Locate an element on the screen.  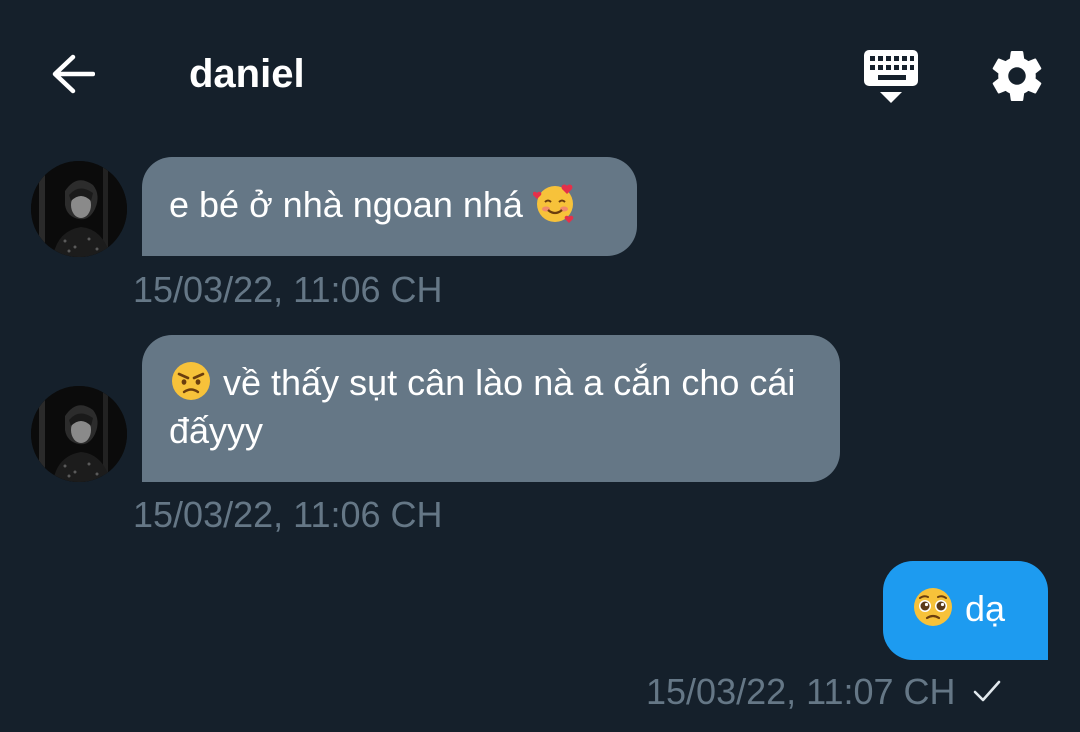
message-text: dạ is located at coordinates (985, 608).